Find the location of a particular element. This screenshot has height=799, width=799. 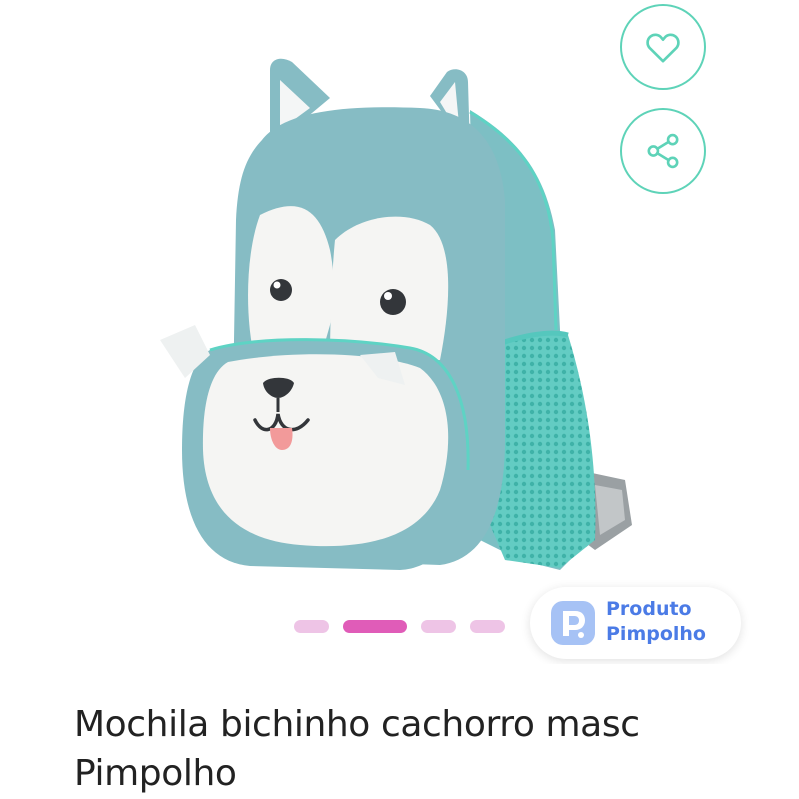

share-icon is located at coordinates (663, 151).